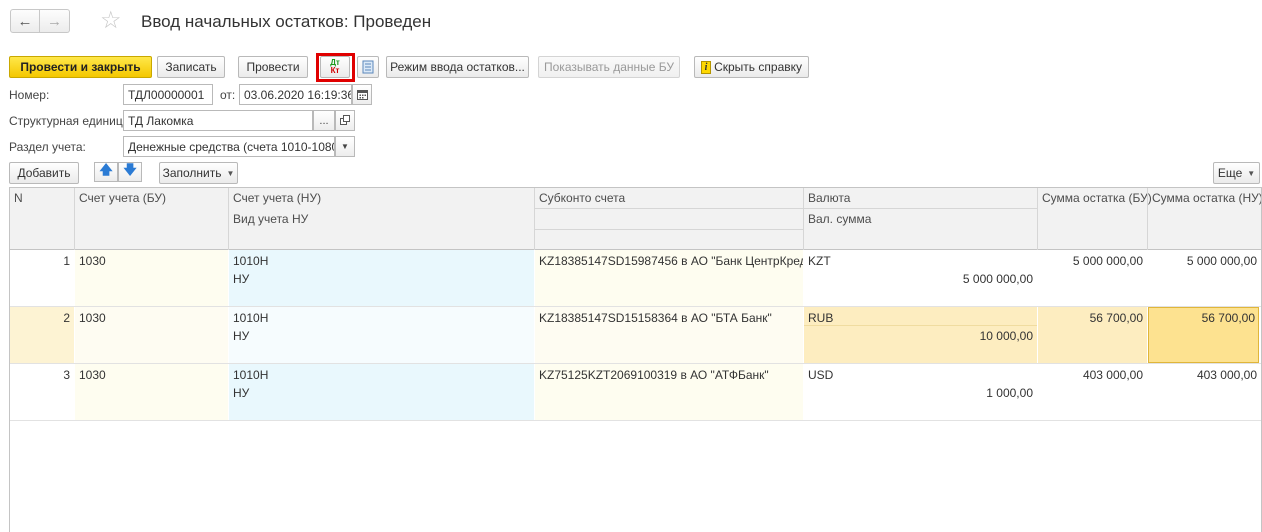  I want to click on post-button: Провести, so click(273, 67).